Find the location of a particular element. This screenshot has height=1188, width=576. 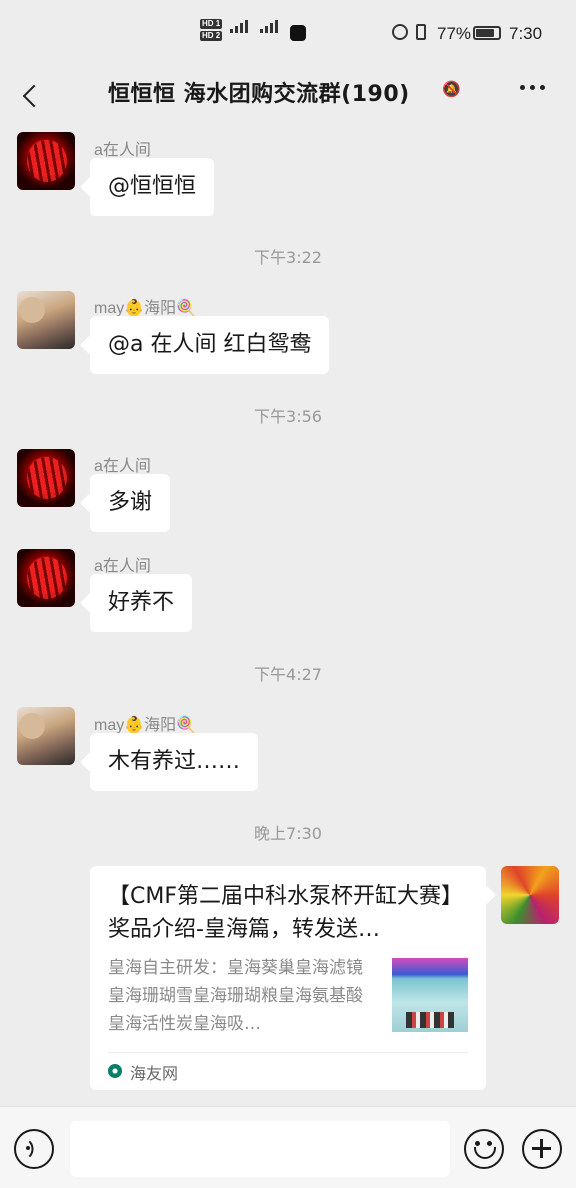

status-time: 7:30 is located at coordinates (526, 33).